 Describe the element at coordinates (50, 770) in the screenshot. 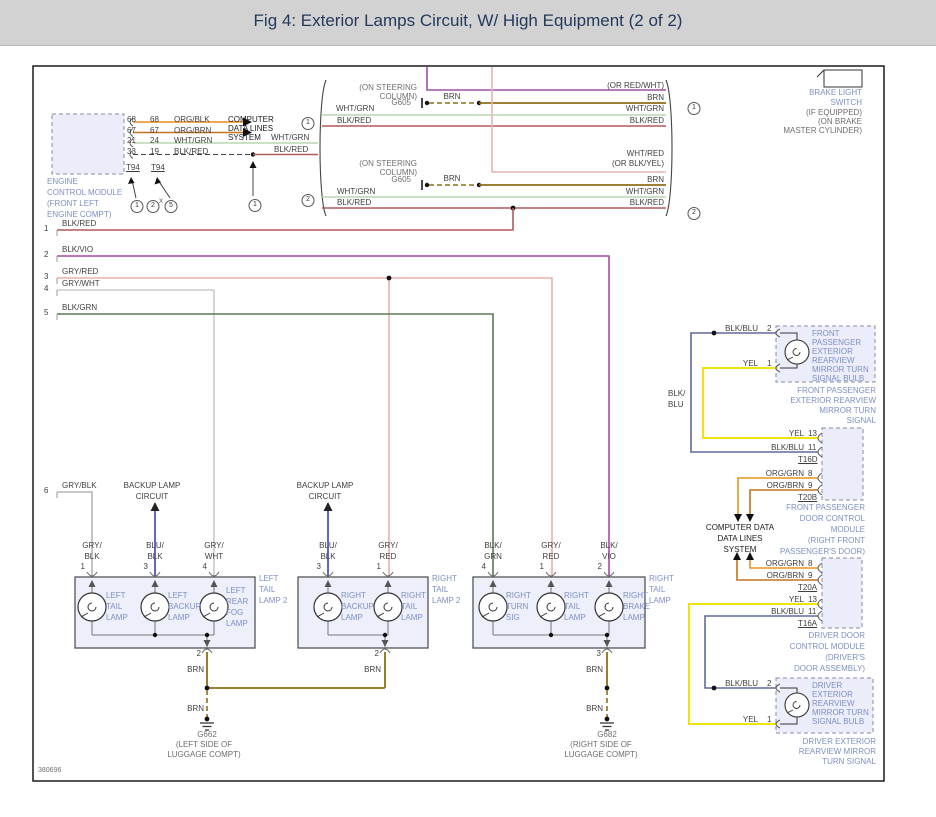

I see `diagram-reference-number: 380696` at that location.